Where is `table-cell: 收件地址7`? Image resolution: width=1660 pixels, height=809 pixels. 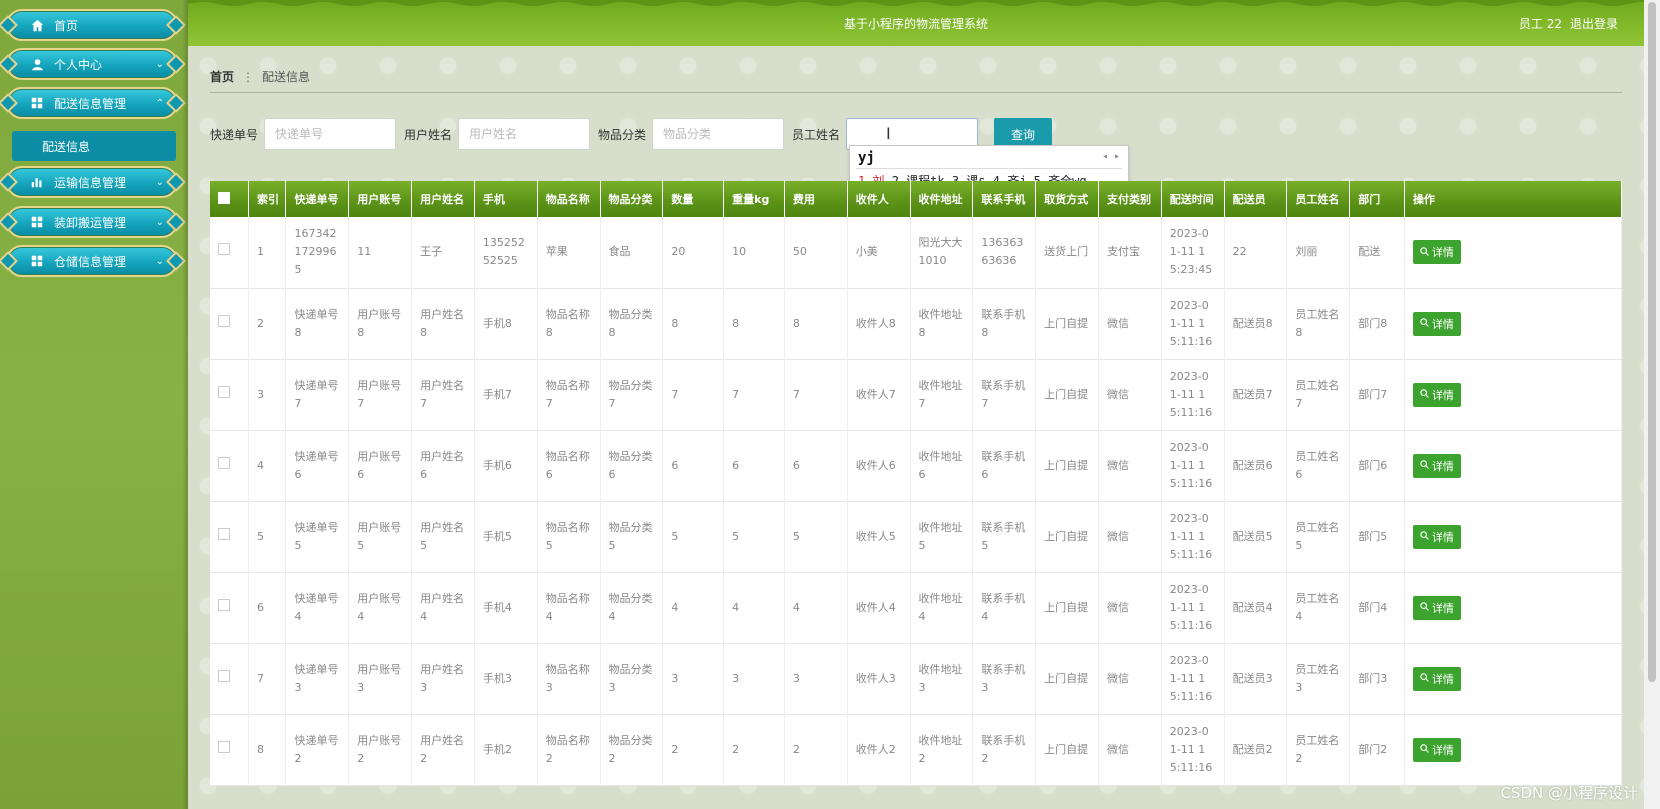
table-cell: 收件地址7 is located at coordinates (942, 394).